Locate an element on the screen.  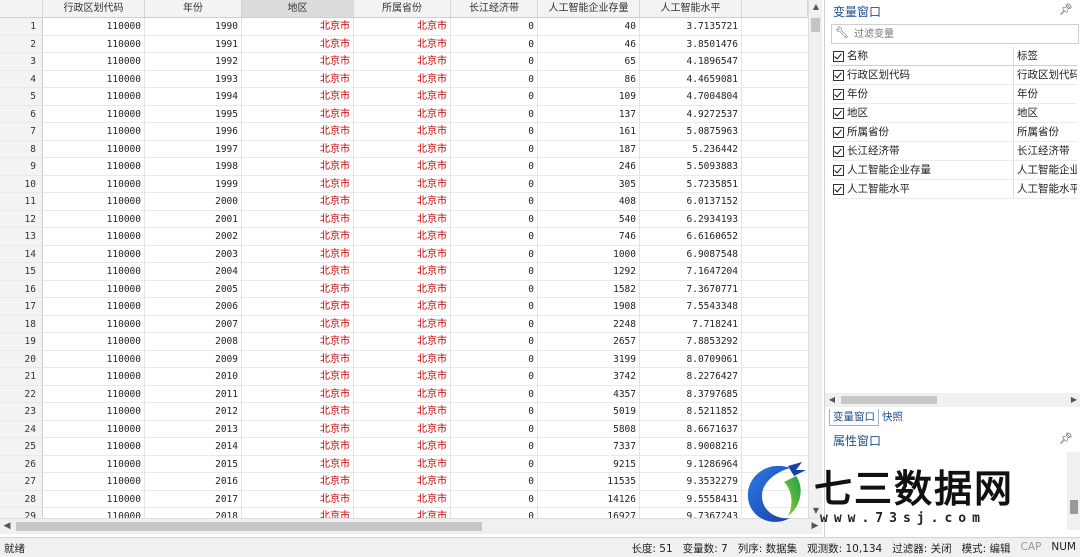
table-cell: 1995 is located at coordinates (193, 114).